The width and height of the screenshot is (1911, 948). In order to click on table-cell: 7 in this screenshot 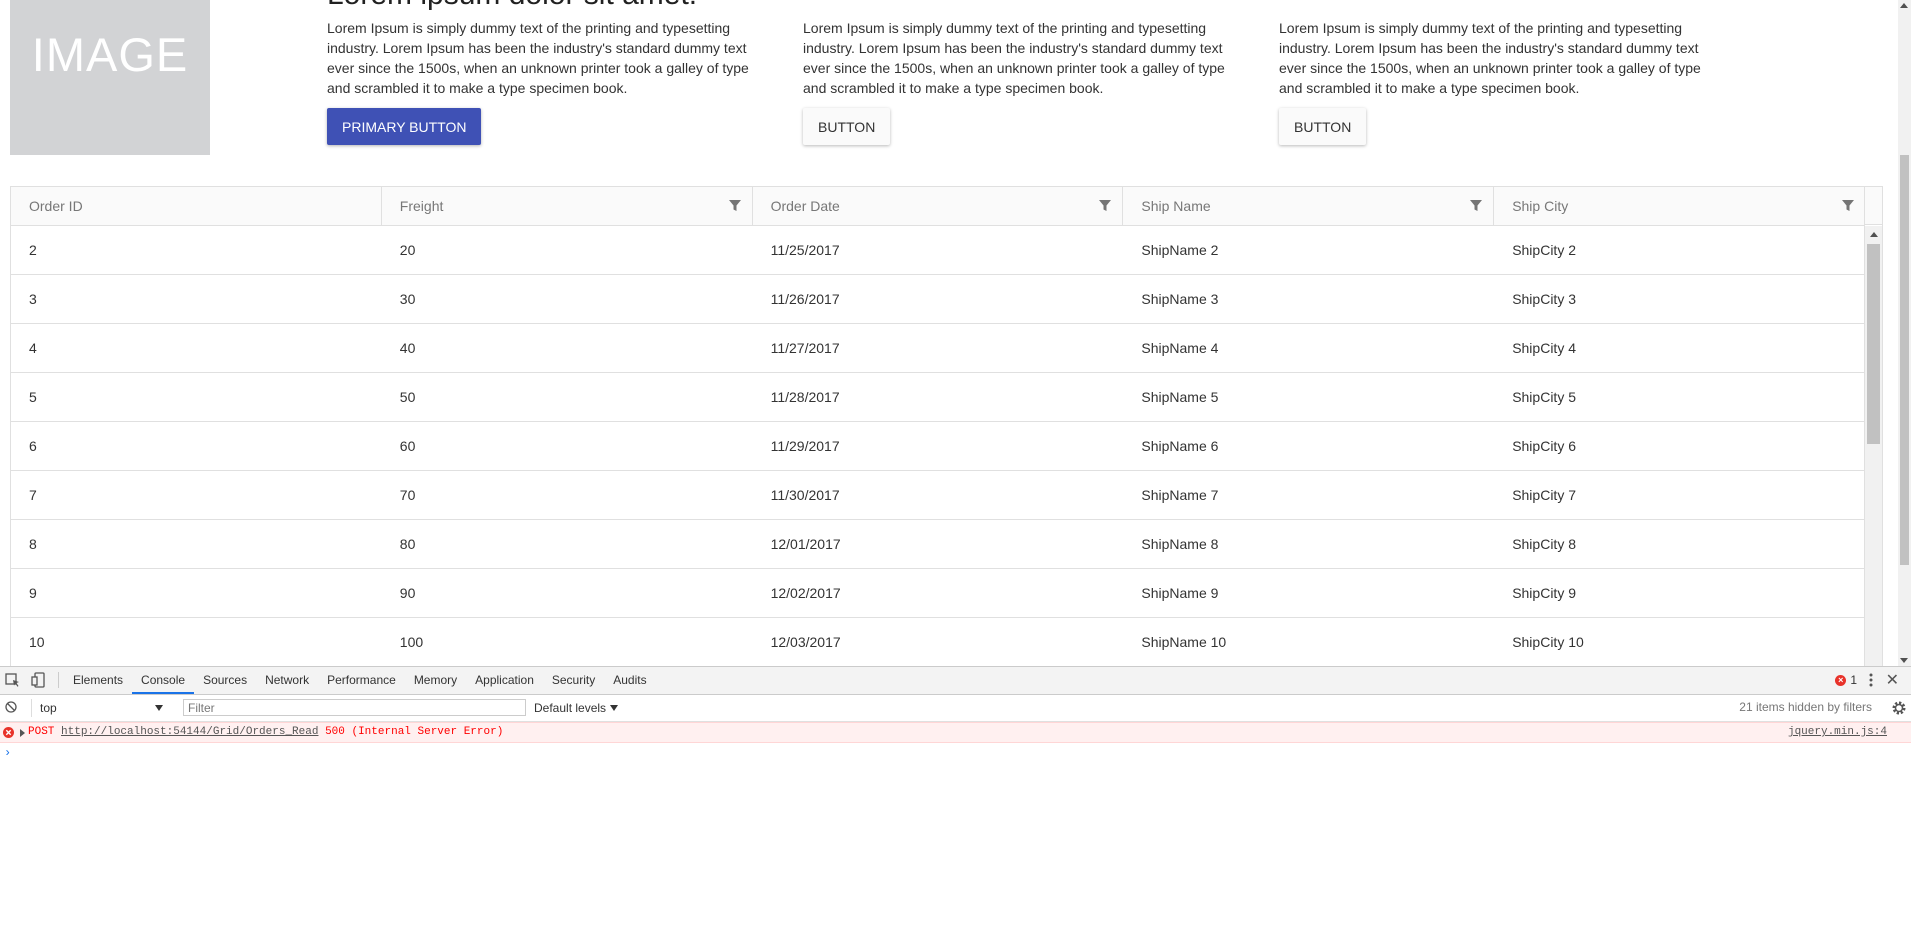, I will do `click(33, 495)`.